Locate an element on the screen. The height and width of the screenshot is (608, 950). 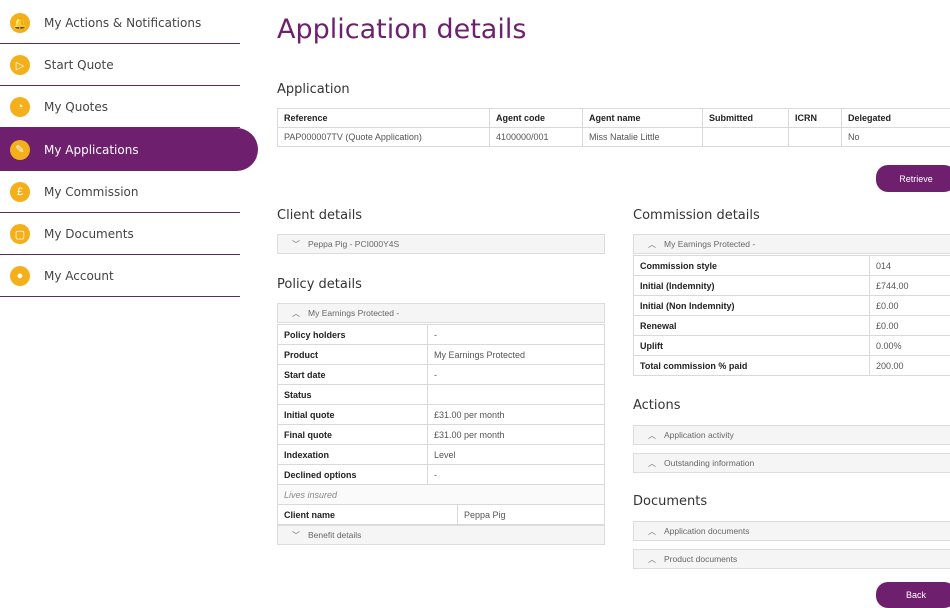
row-value: 200.00 is located at coordinates (909, 365).